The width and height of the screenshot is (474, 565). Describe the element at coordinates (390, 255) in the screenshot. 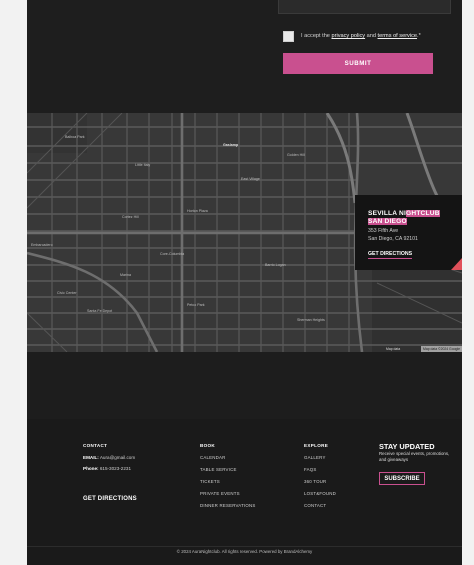

I see `map-get-directions-link: GET DIRECTIONS` at that location.